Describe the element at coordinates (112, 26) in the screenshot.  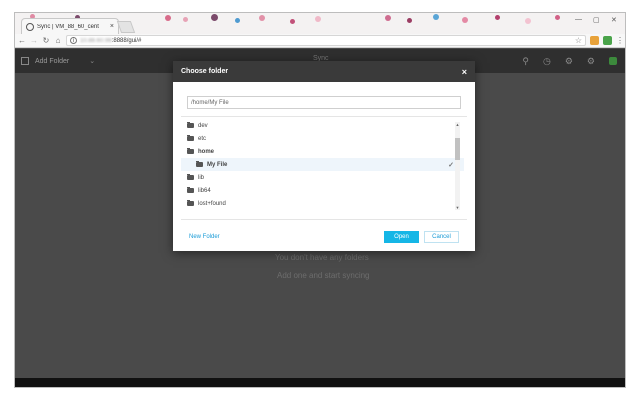
I see `tab-close-icon: ×` at that location.